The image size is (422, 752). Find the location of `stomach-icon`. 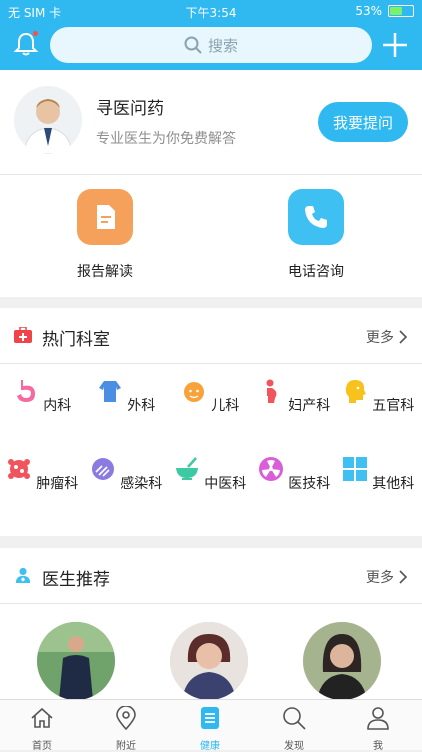

stomach-icon is located at coordinates (25, 391).